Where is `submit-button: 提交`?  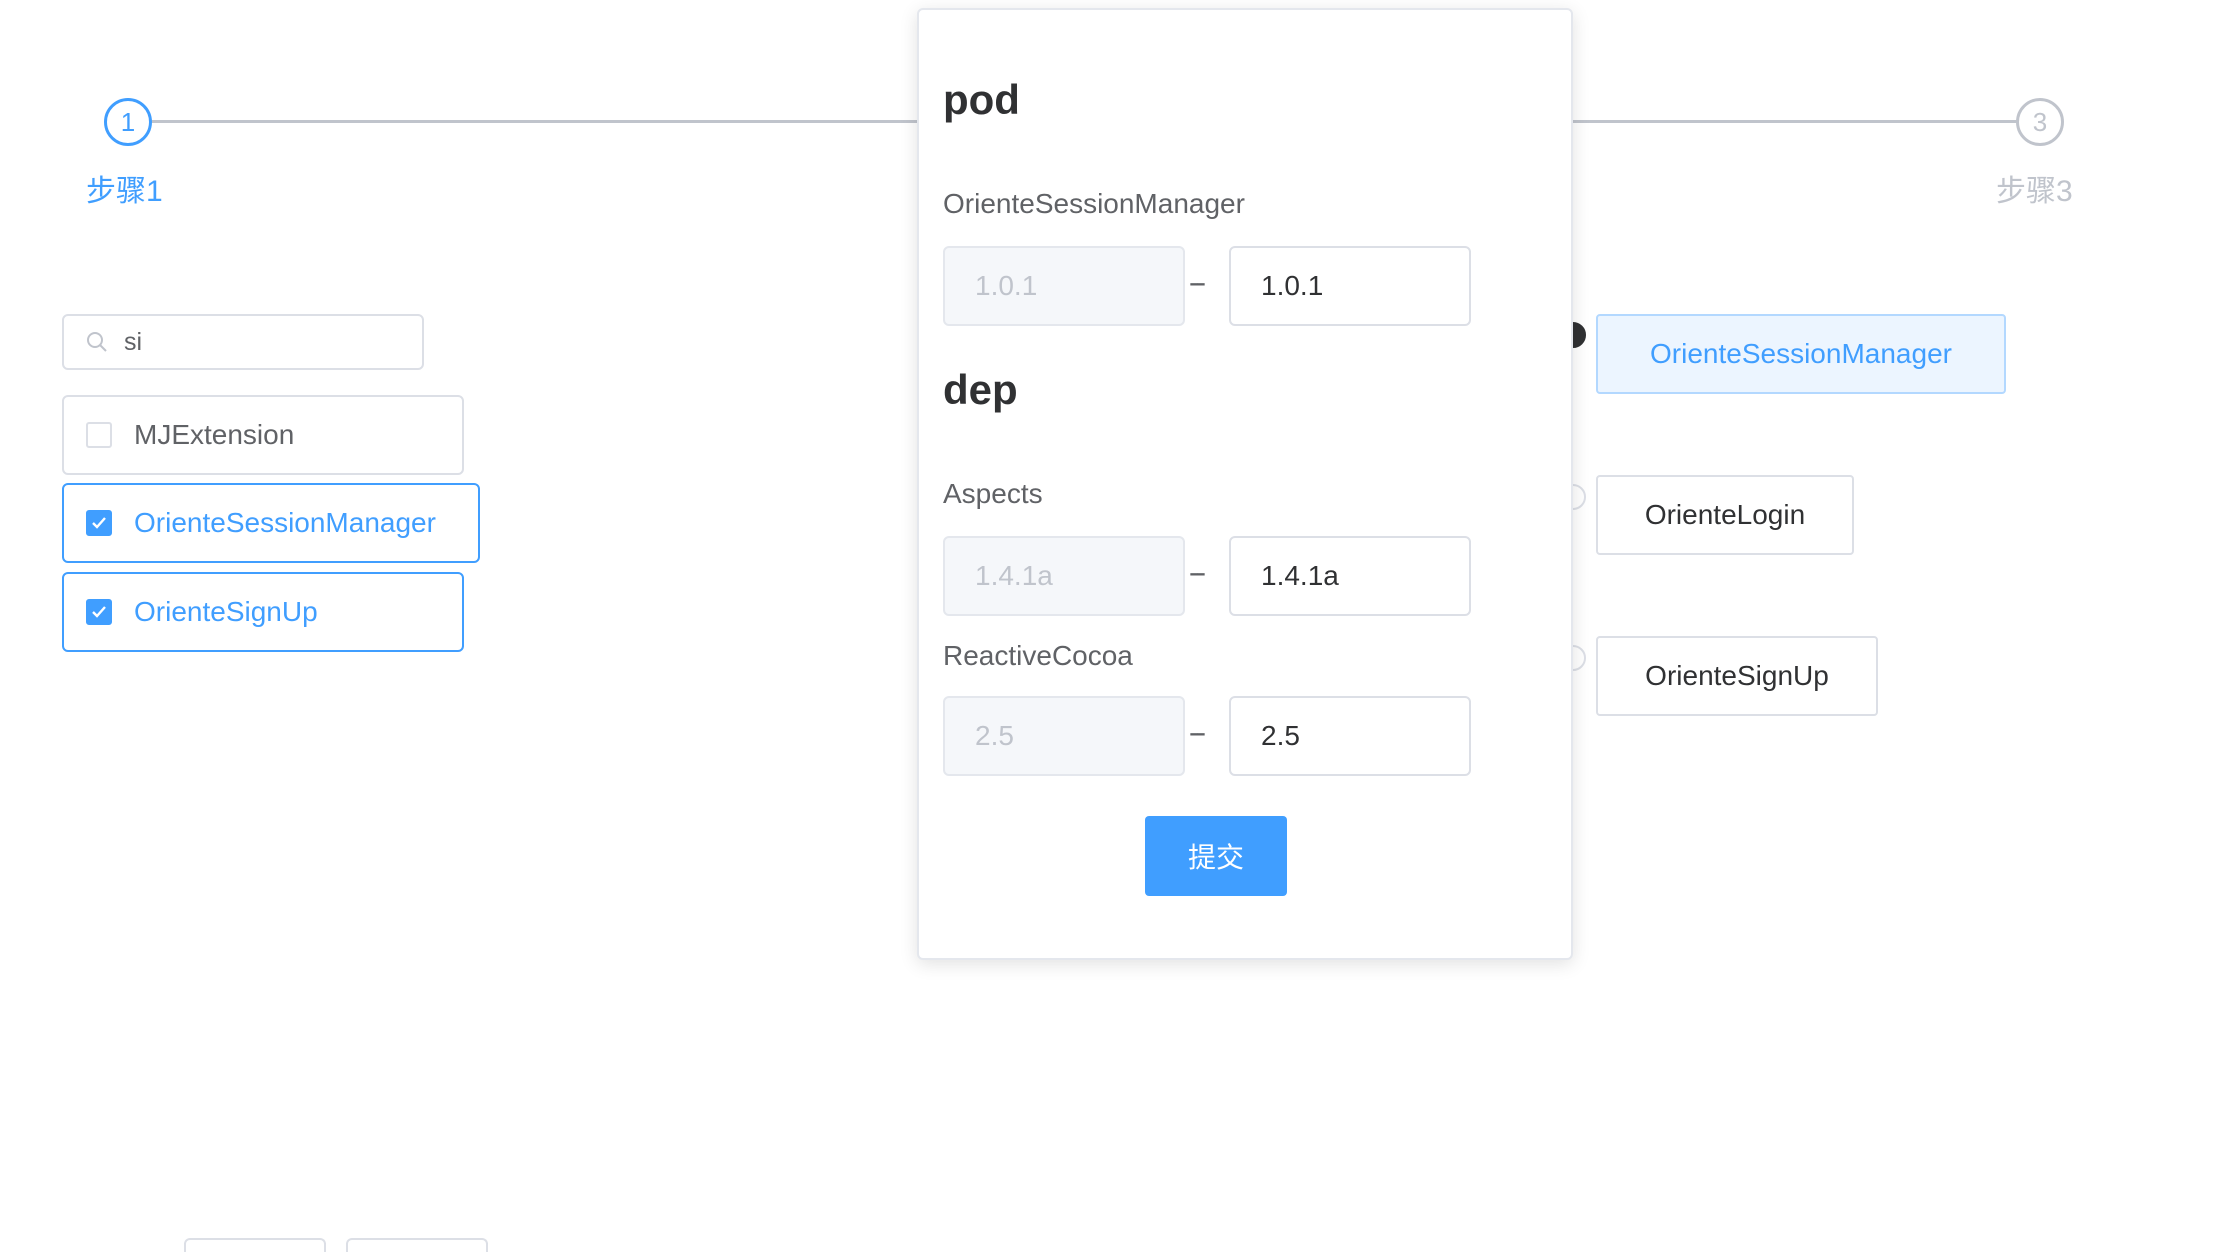 submit-button: 提交 is located at coordinates (1216, 856).